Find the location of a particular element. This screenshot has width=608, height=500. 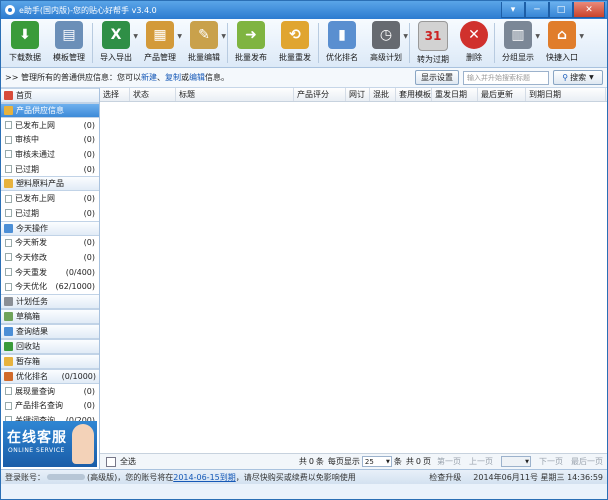

search-button: ⚲ 搜索 ▼ is located at coordinates (578, 77).